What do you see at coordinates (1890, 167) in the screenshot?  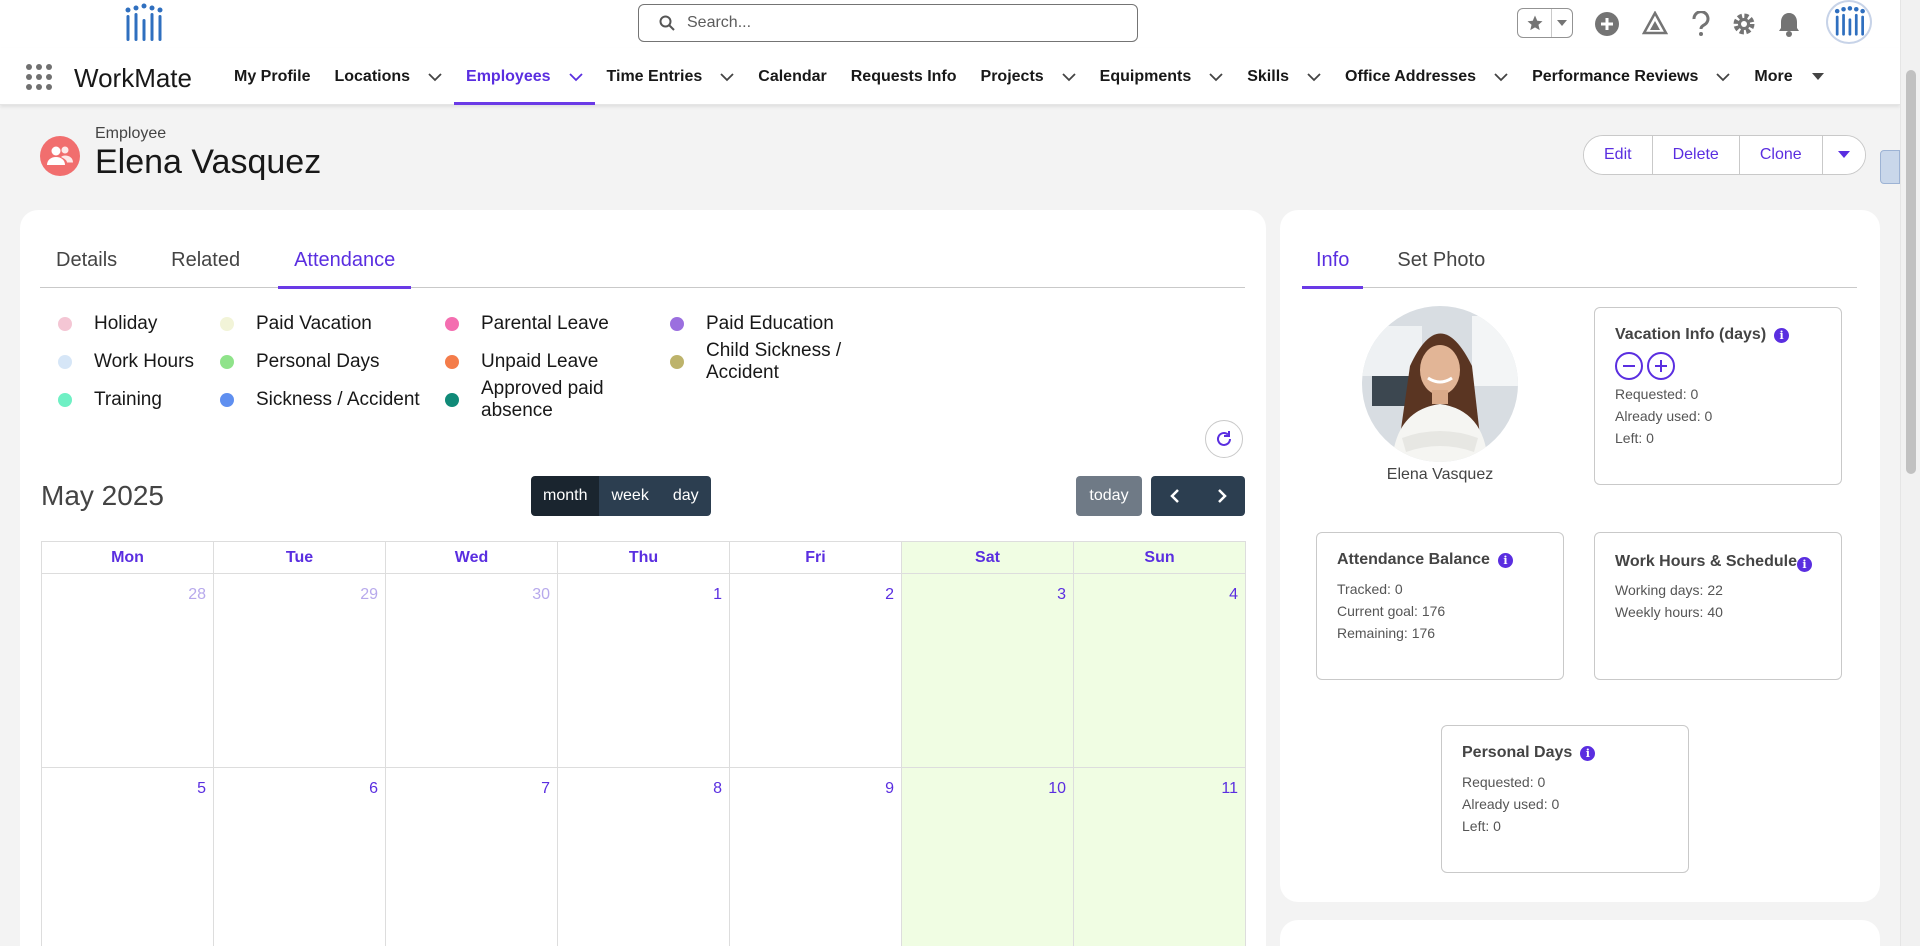 I see `utility-panel-toggle` at bounding box center [1890, 167].